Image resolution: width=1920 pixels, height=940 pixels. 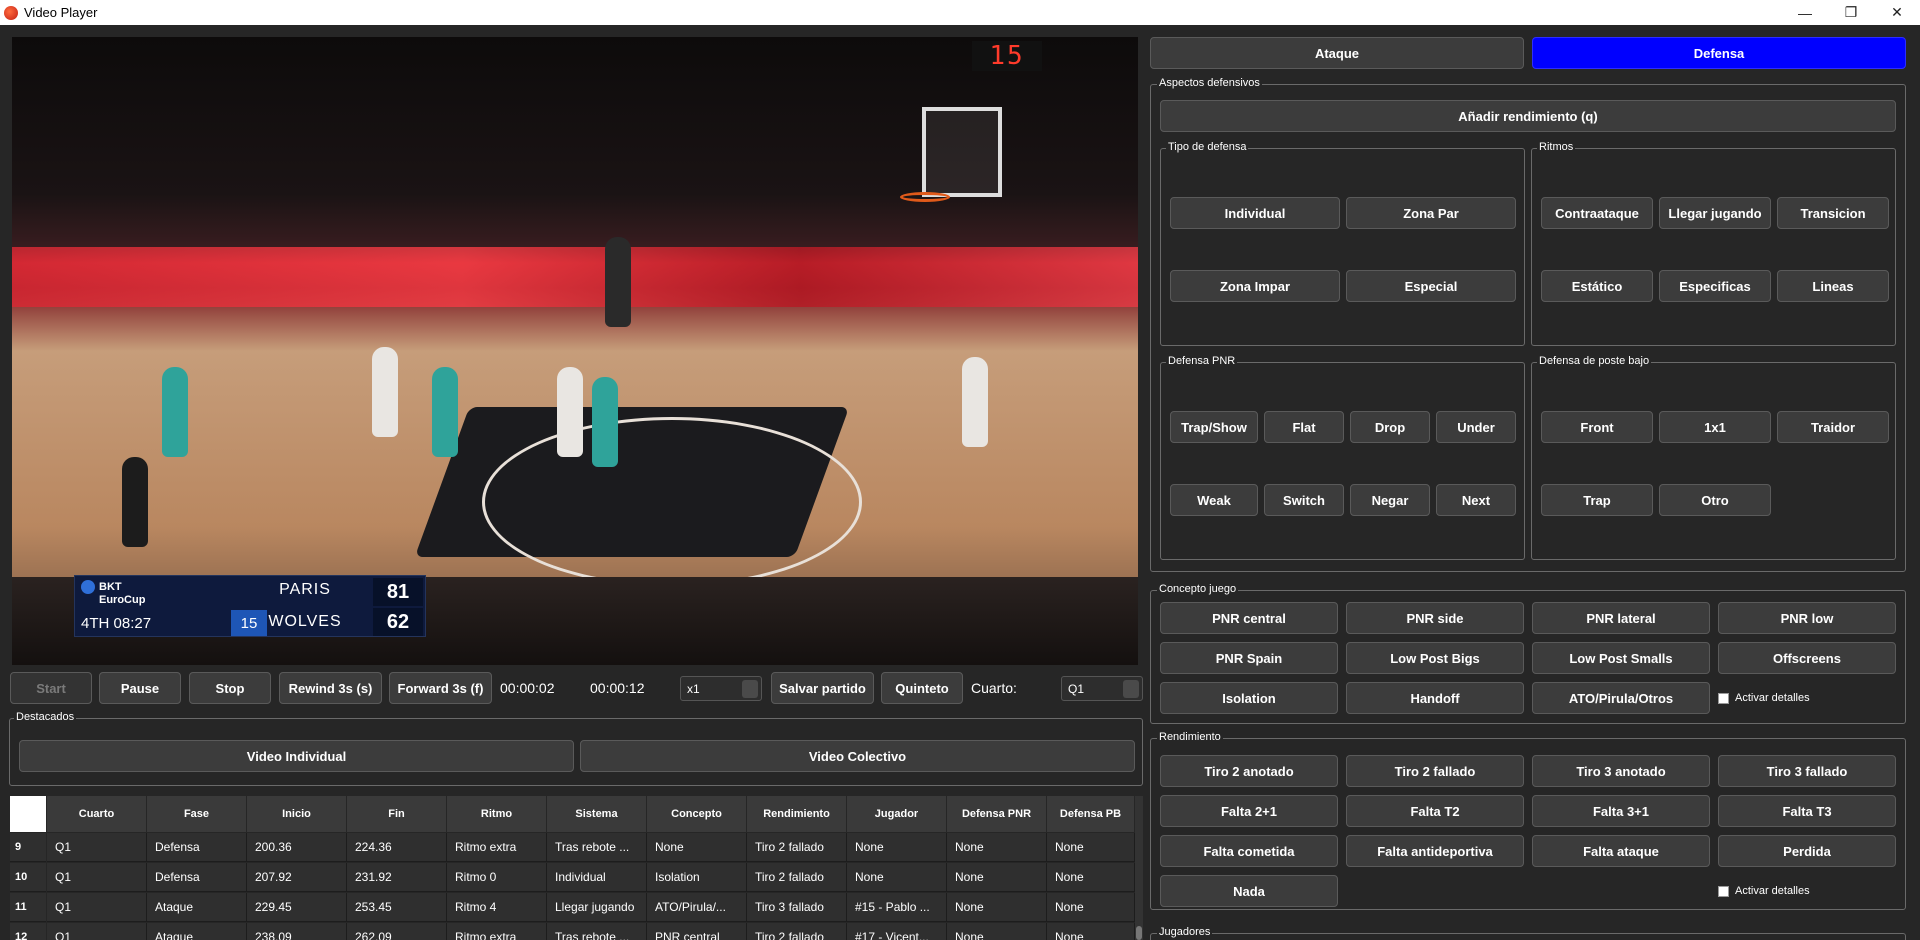 I want to click on table-cell: Defensa, so click(x=197, y=877).